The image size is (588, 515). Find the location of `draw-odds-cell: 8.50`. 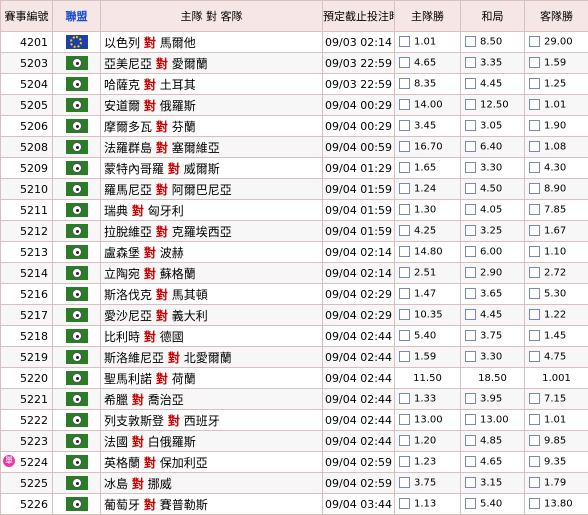

draw-odds-cell: 8.50 is located at coordinates (492, 42).